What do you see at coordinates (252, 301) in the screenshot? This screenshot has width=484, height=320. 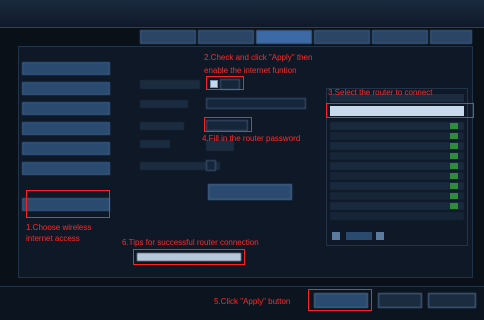 I see `annotation-step5: 5.Click "Apply" button` at bounding box center [252, 301].